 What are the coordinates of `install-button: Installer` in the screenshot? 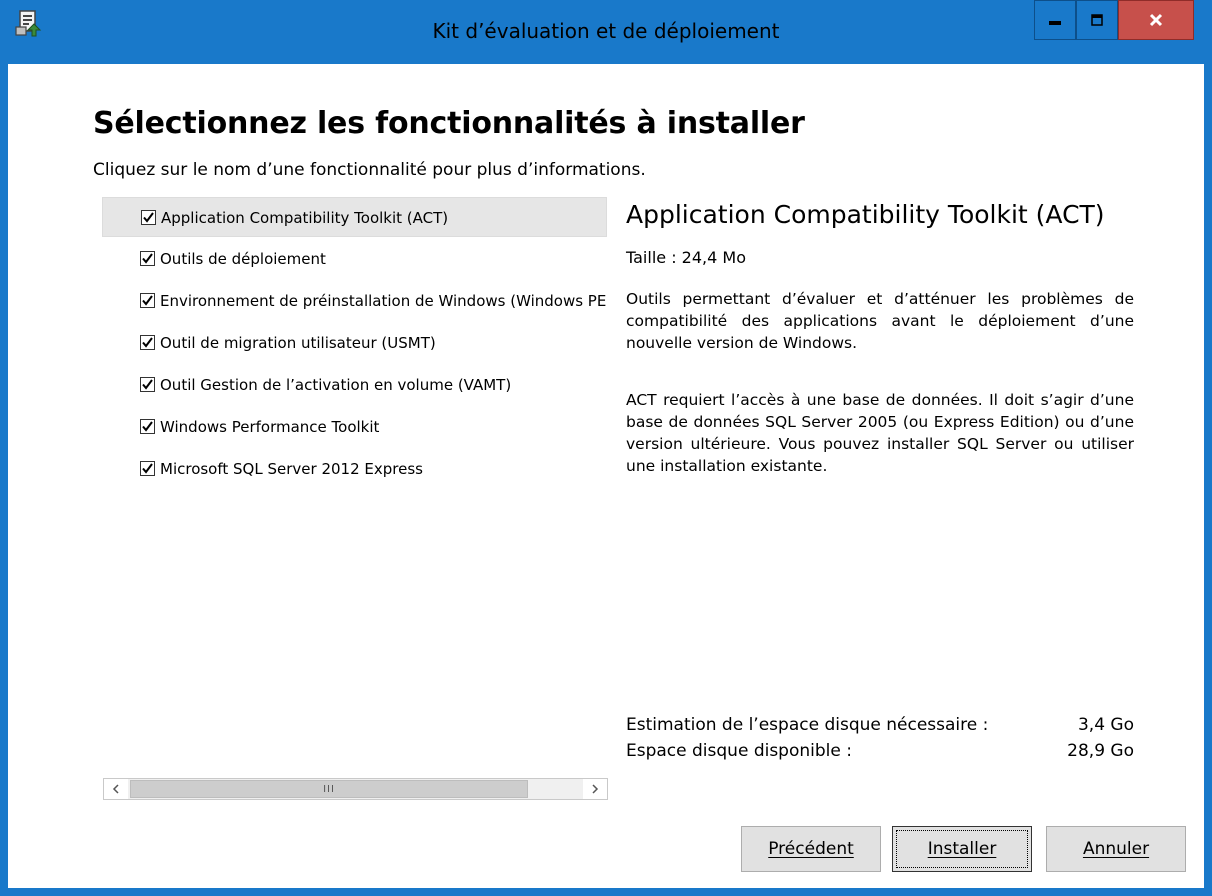 It's located at (962, 849).